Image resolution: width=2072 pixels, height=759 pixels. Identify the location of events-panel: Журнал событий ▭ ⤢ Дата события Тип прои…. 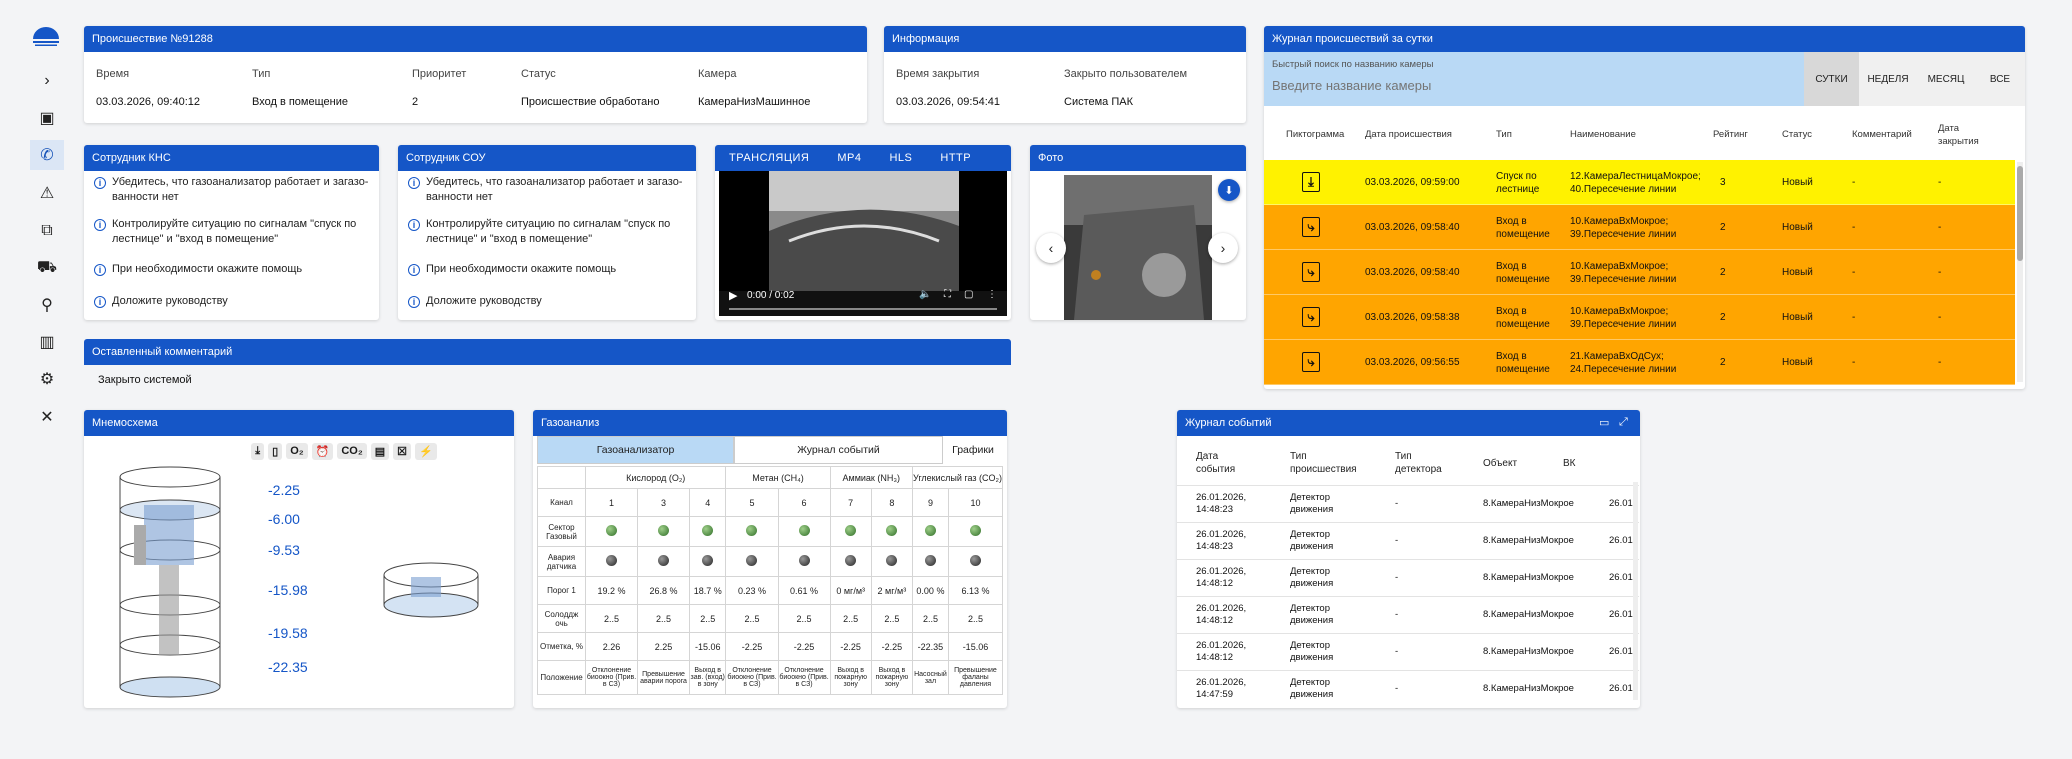
(1408, 559).